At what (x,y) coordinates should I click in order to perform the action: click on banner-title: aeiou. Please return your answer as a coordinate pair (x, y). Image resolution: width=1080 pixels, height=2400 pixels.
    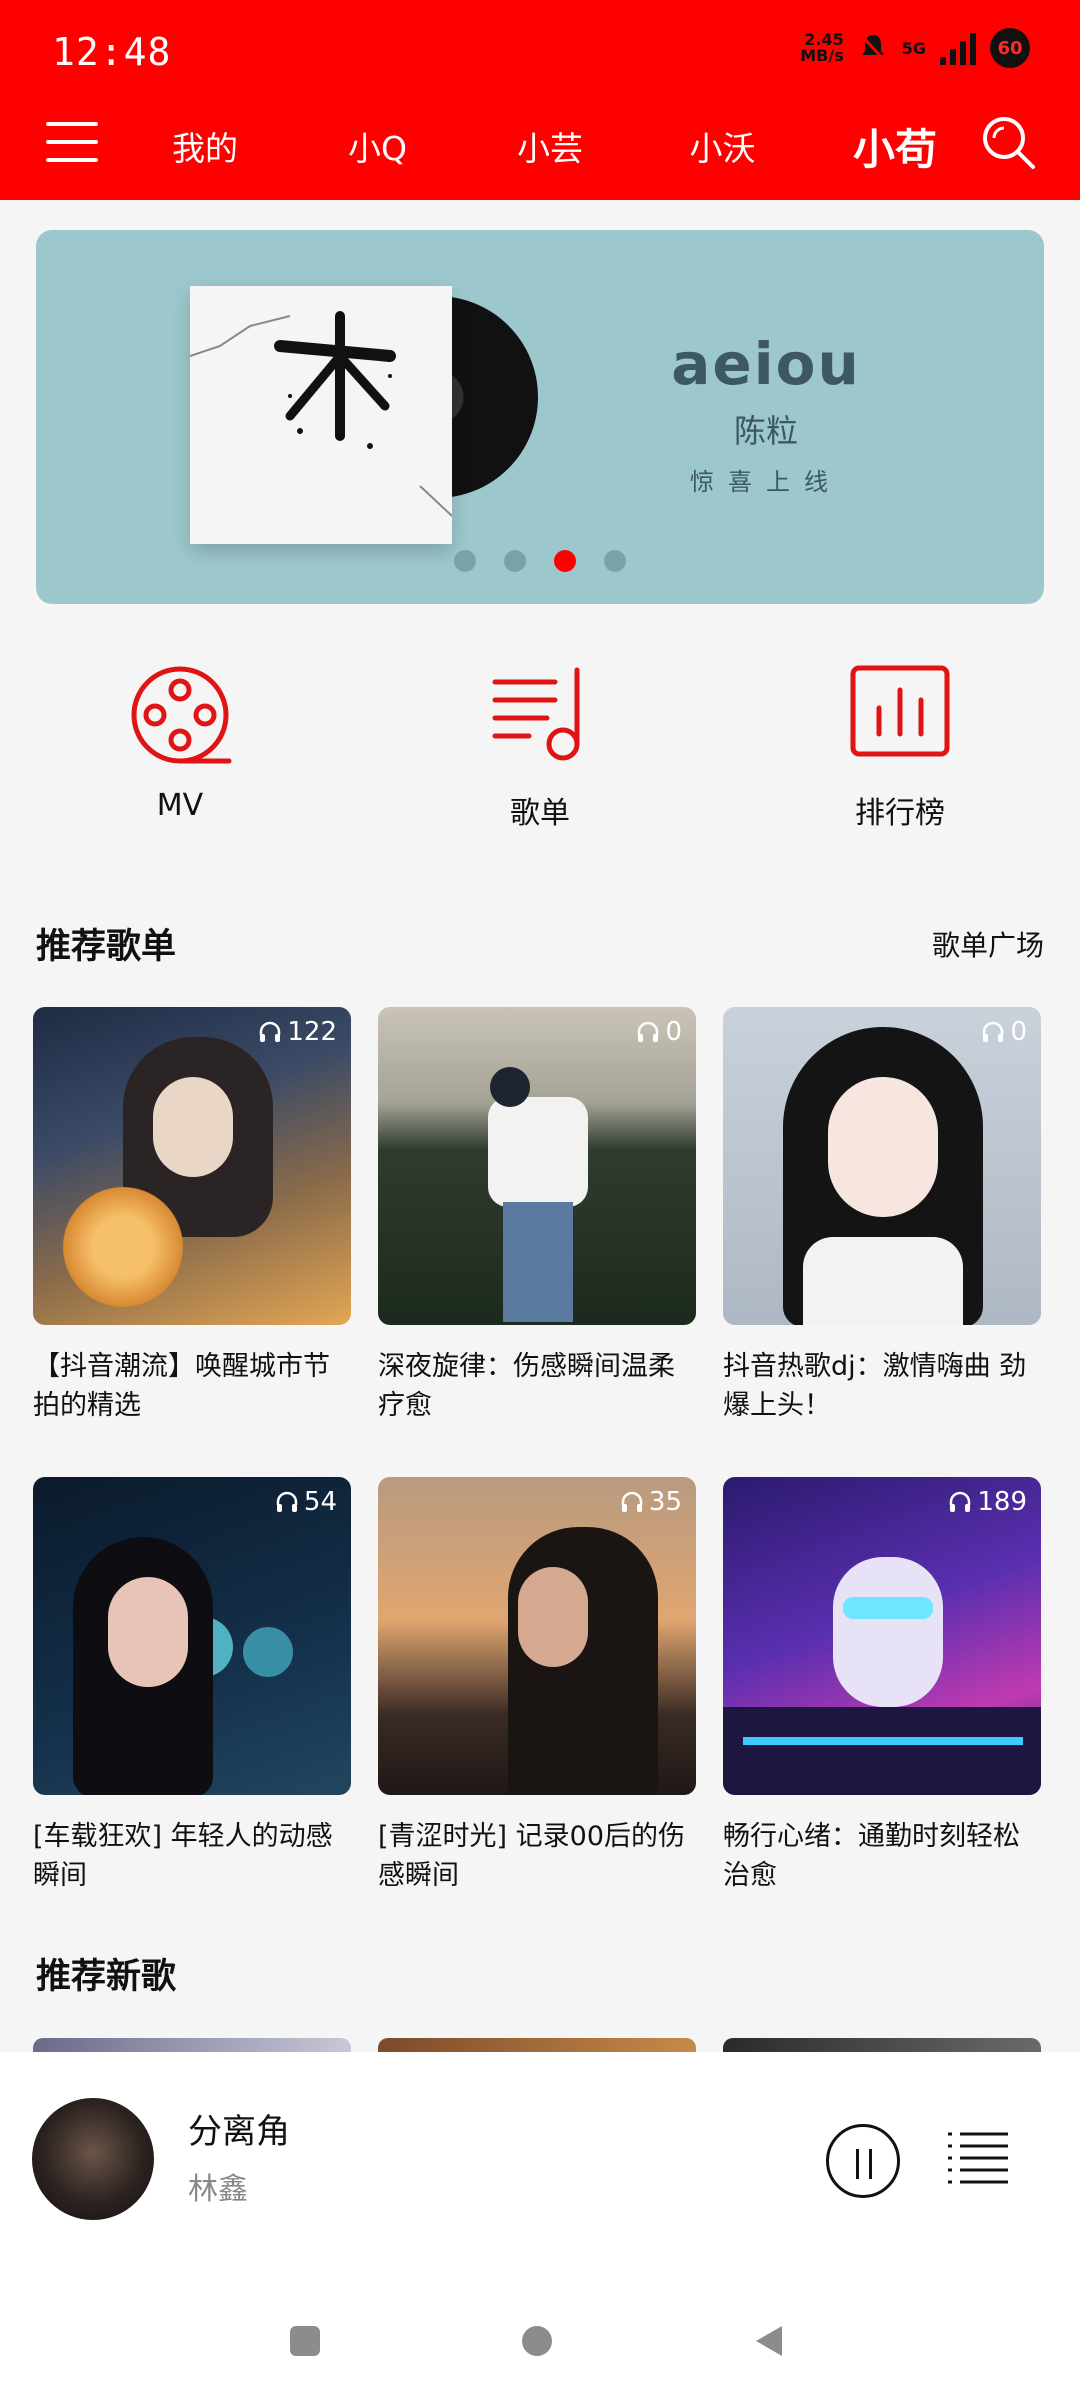
    Looking at the image, I should click on (766, 364).